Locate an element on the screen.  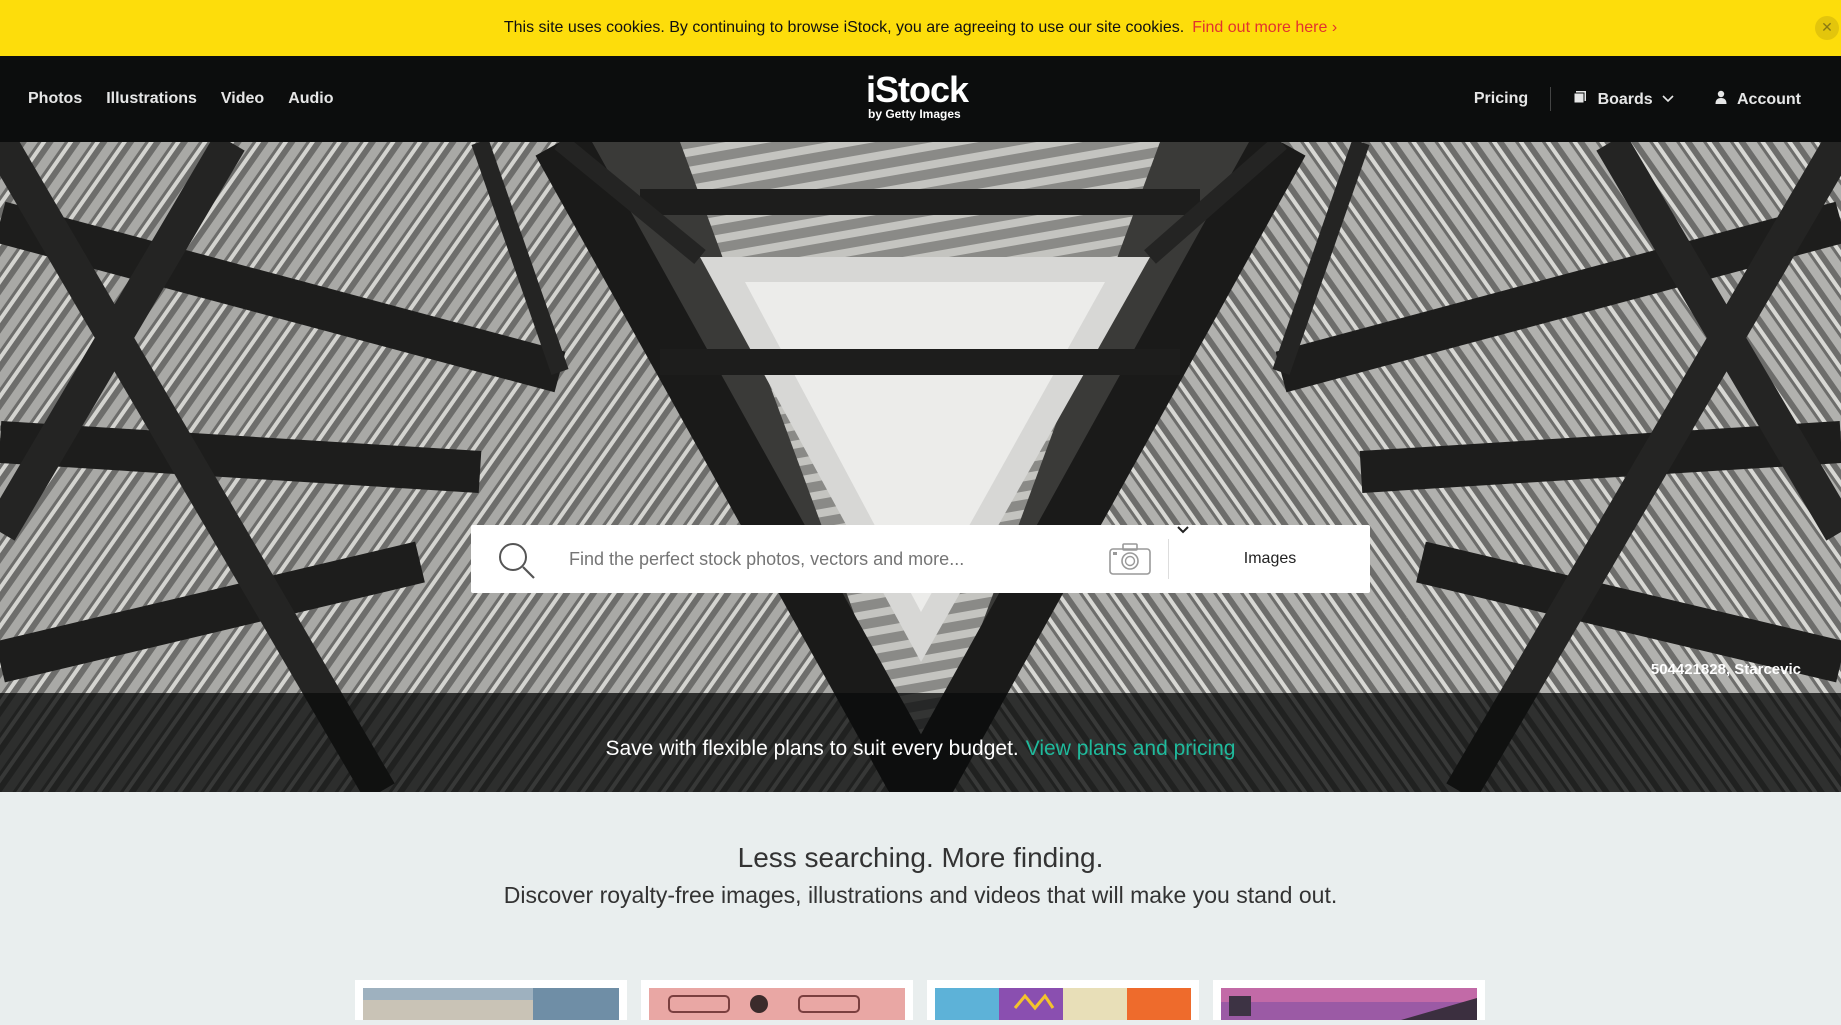
account-nav: Pricing Boards Account is located at coordinates (1637, 99).